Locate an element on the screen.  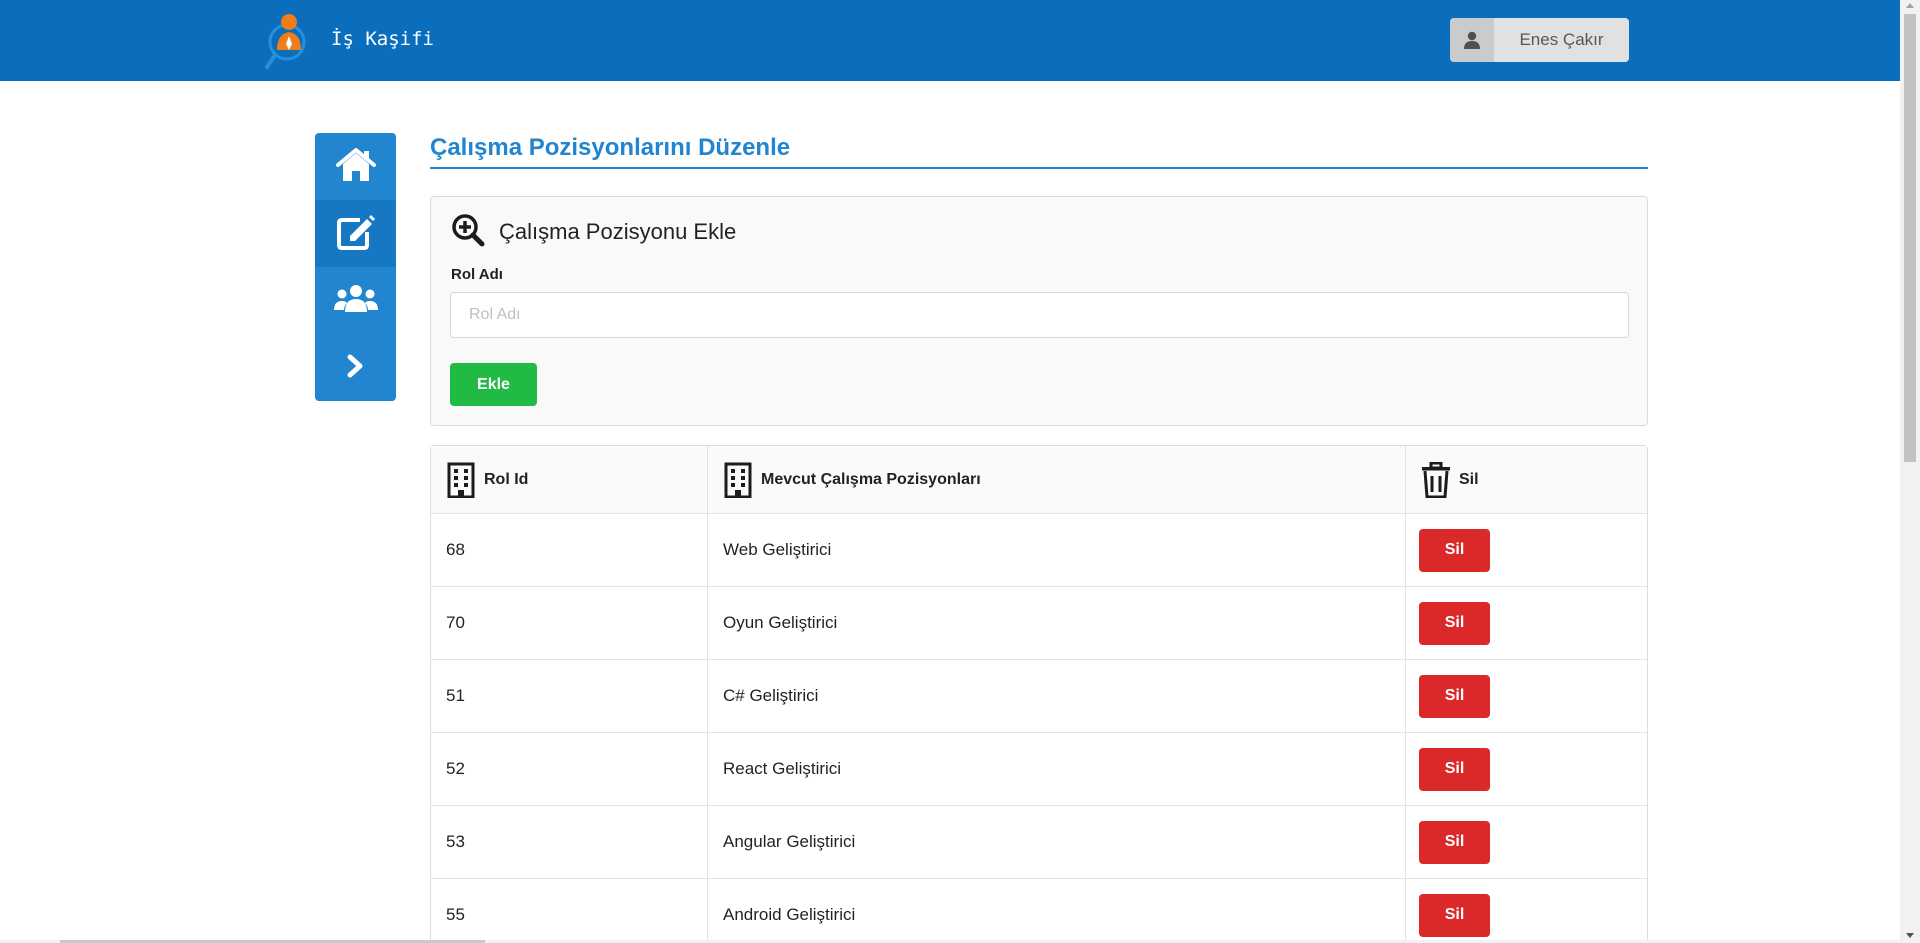
table-row: 53 Angular Geliştirici Sil is located at coordinates (1039, 842).